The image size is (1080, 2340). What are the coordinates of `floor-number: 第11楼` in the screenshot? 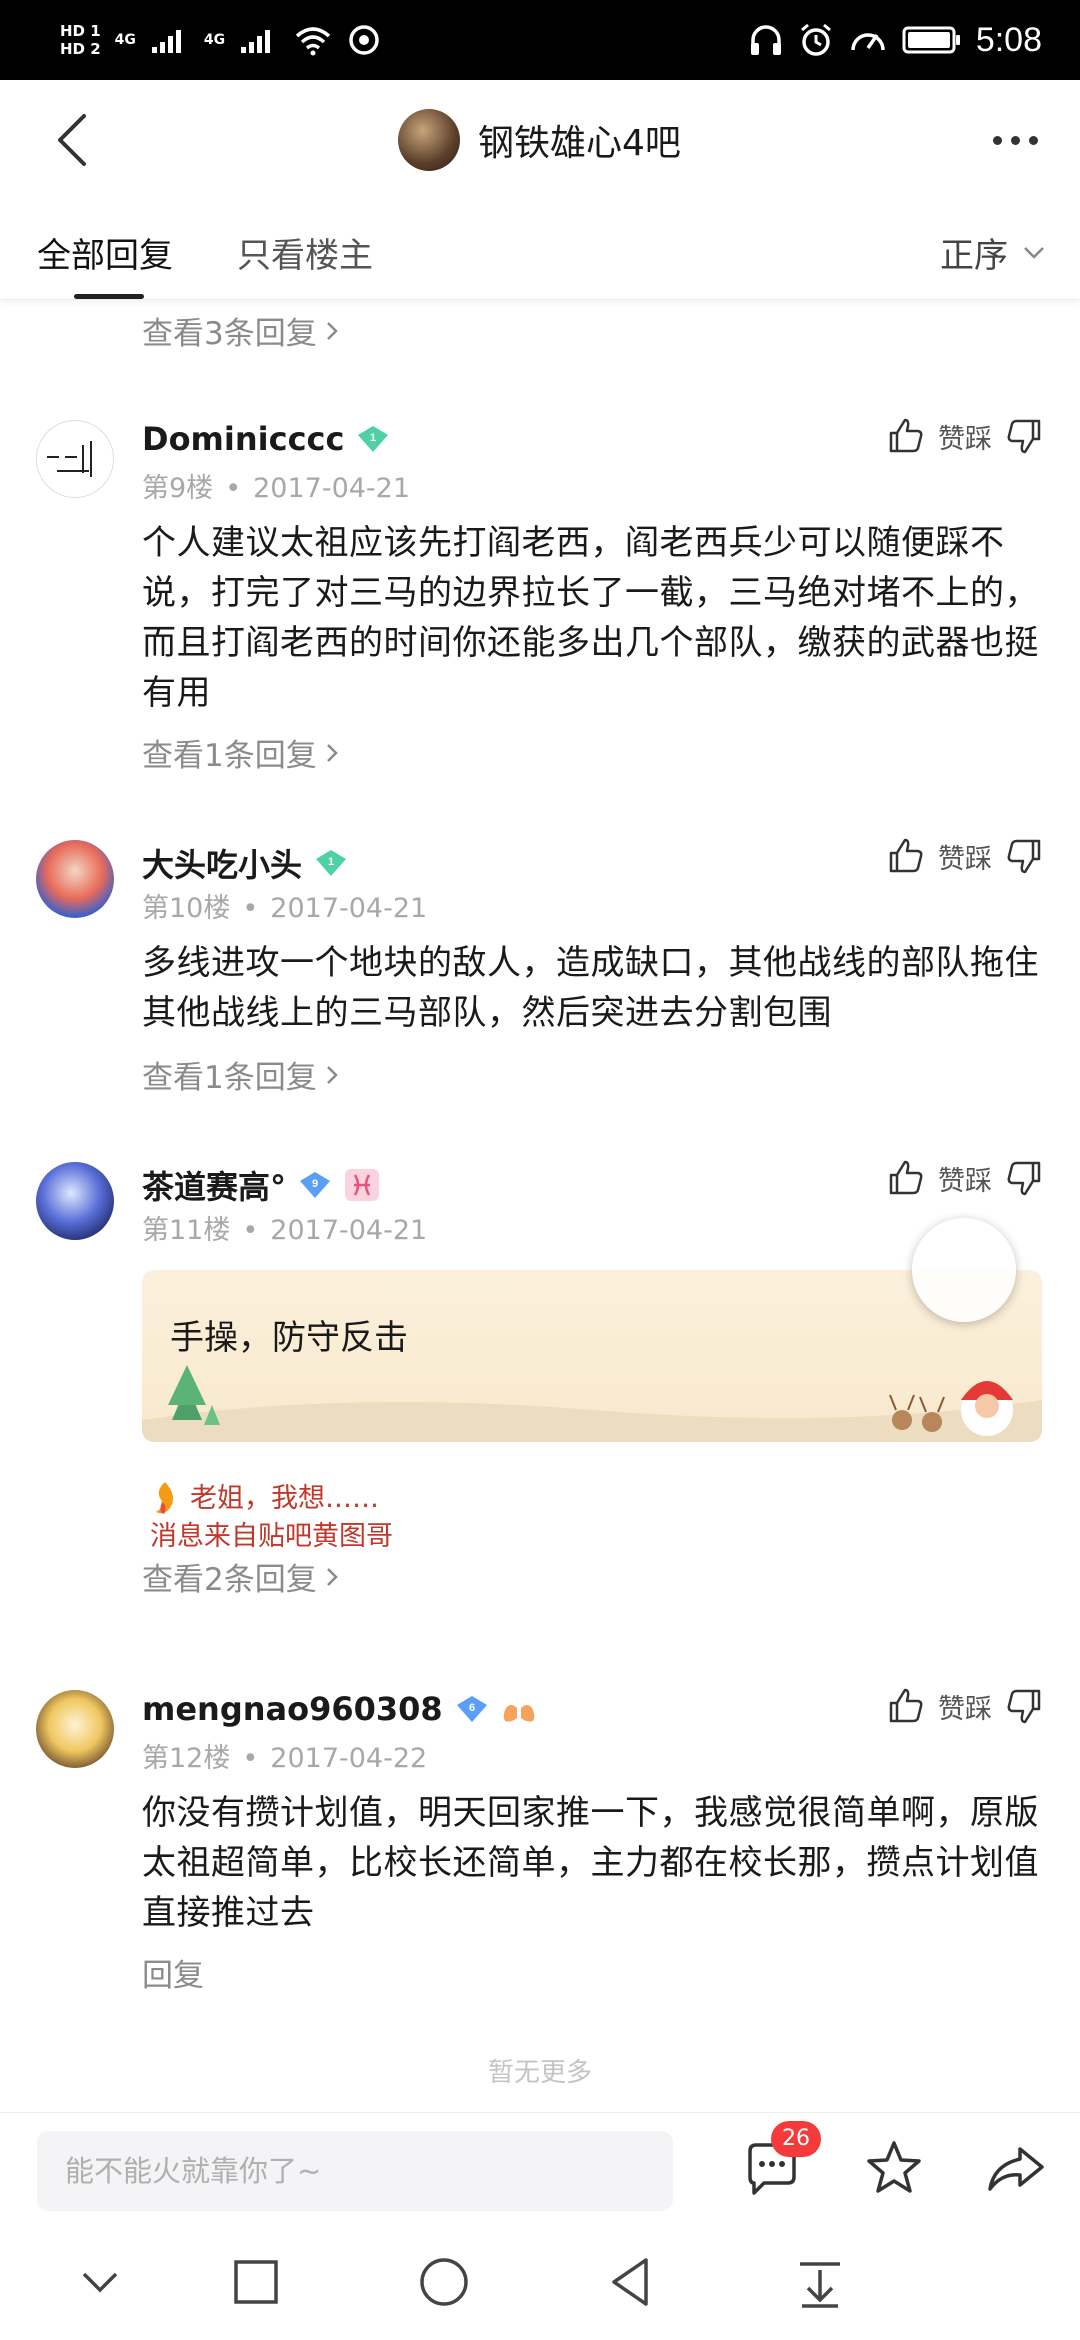 It's located at (186, 1230).